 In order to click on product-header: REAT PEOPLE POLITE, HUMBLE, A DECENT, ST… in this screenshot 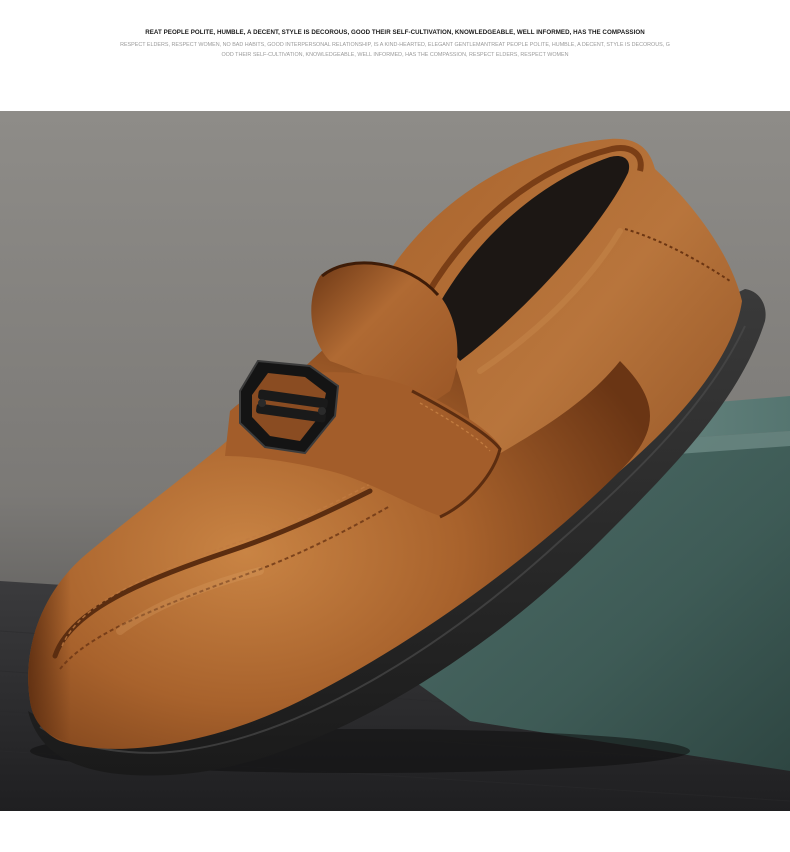, I will do `click(395, 55)`.